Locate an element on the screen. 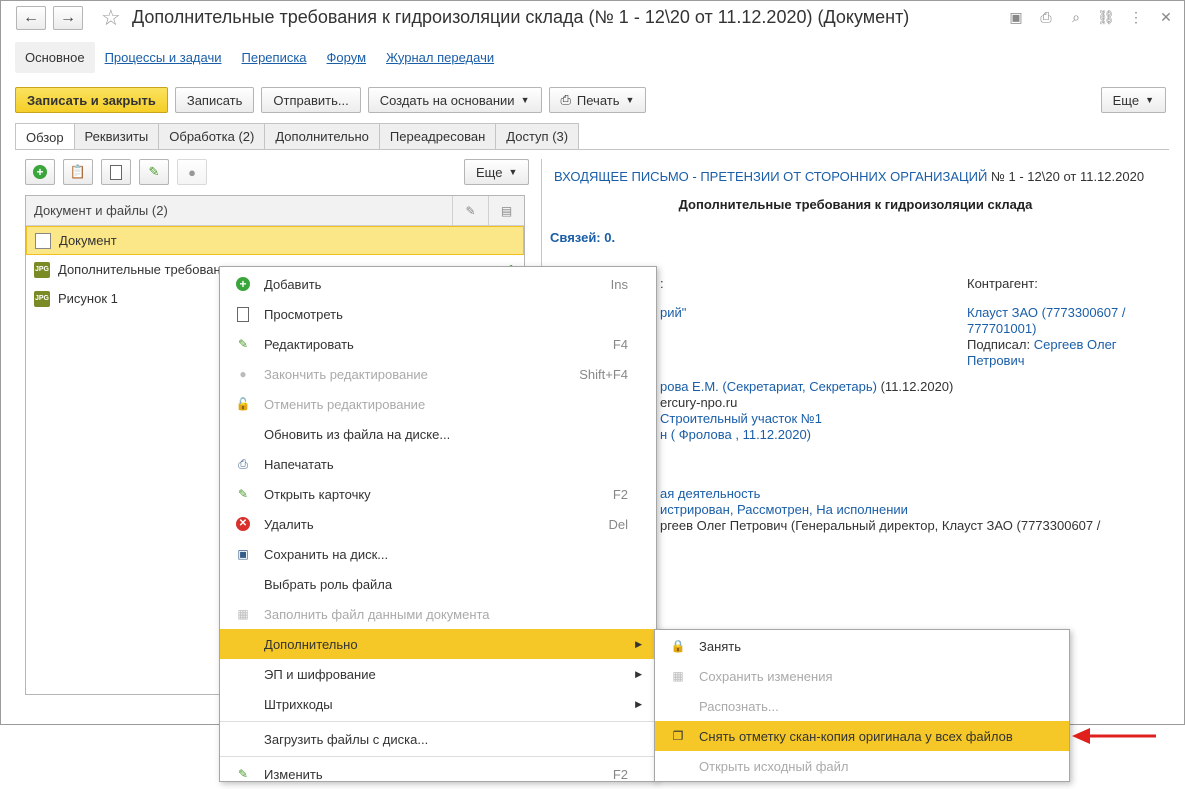 This screenshot has width=1185, height=789. email-text: ercury-npo.ru is located at coordinates (699, 402).